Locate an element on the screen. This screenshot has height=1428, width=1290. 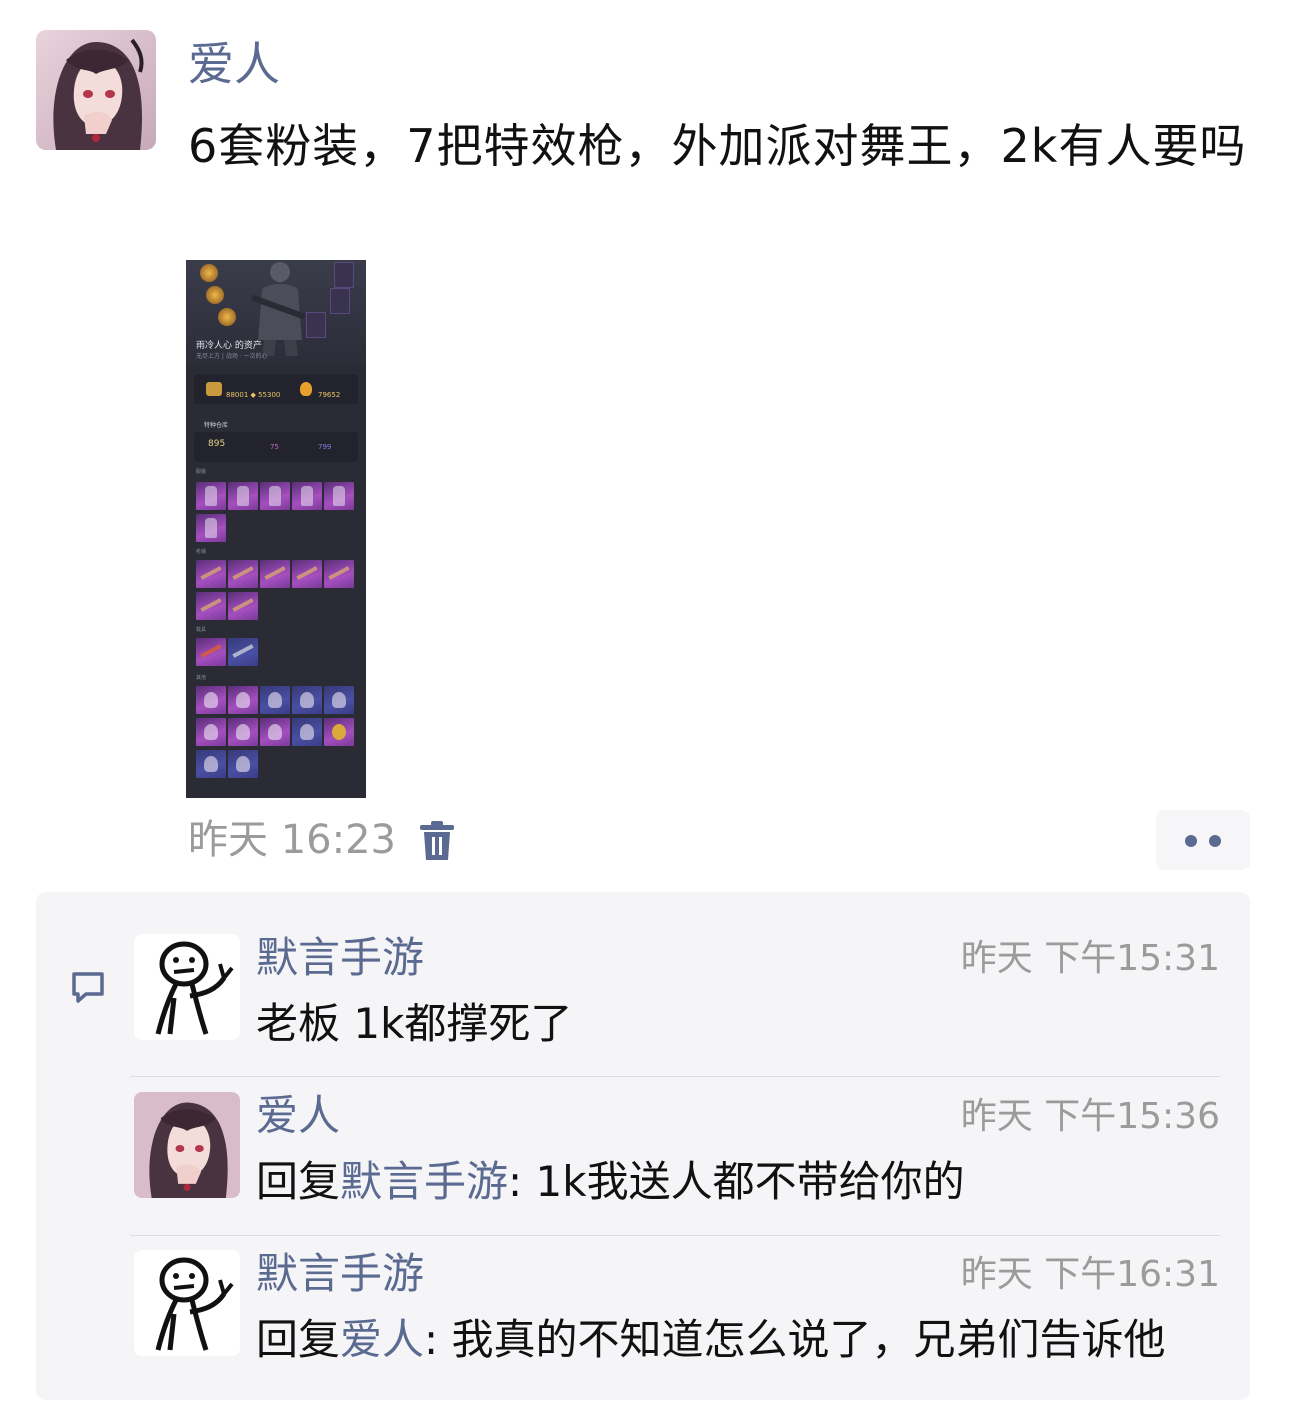
post-time: 昨天 16:23 is located at coordinates (292, 840).